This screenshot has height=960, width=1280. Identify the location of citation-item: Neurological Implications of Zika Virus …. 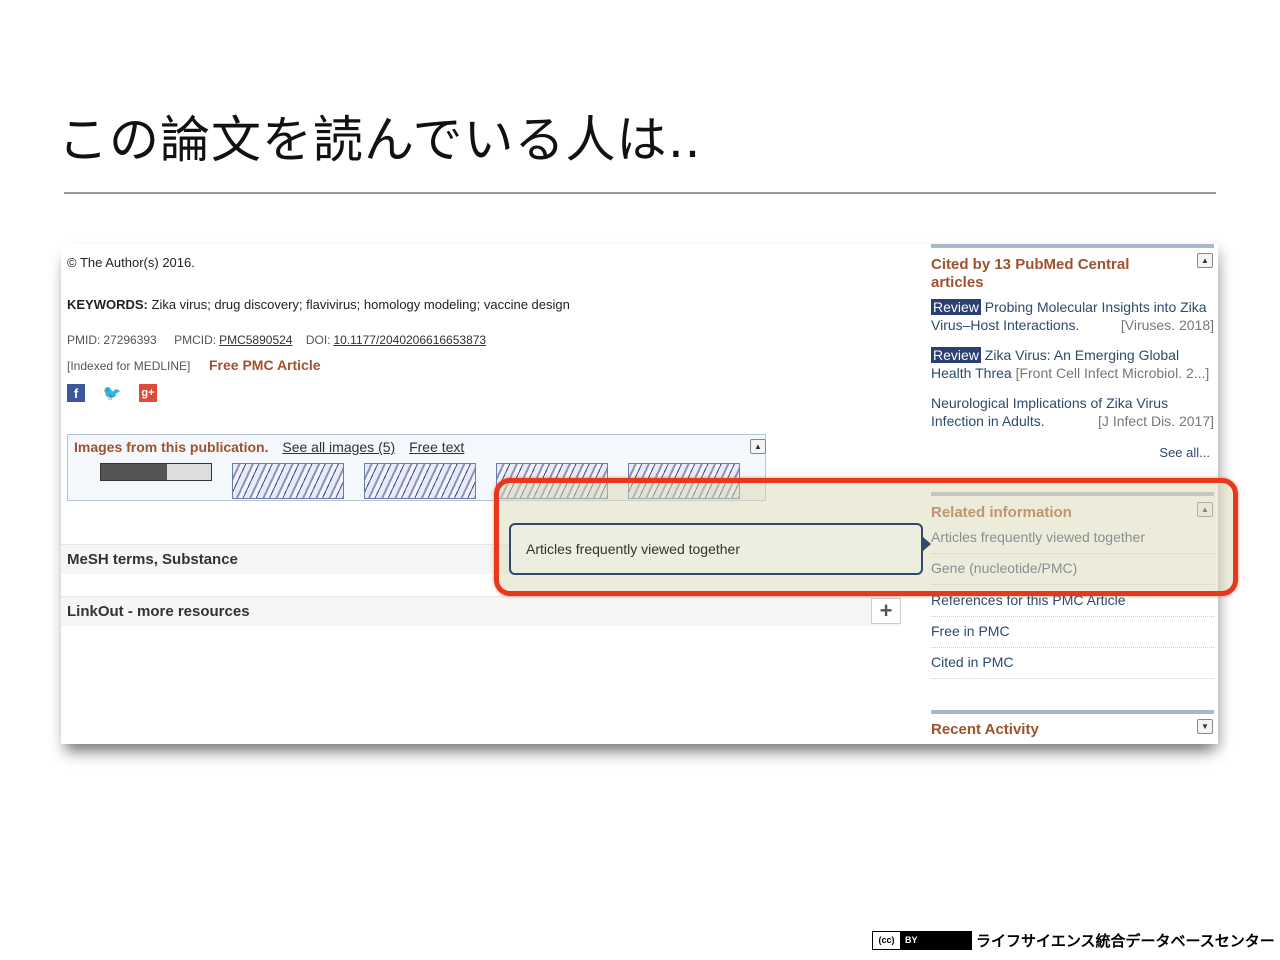
(1072, 412).